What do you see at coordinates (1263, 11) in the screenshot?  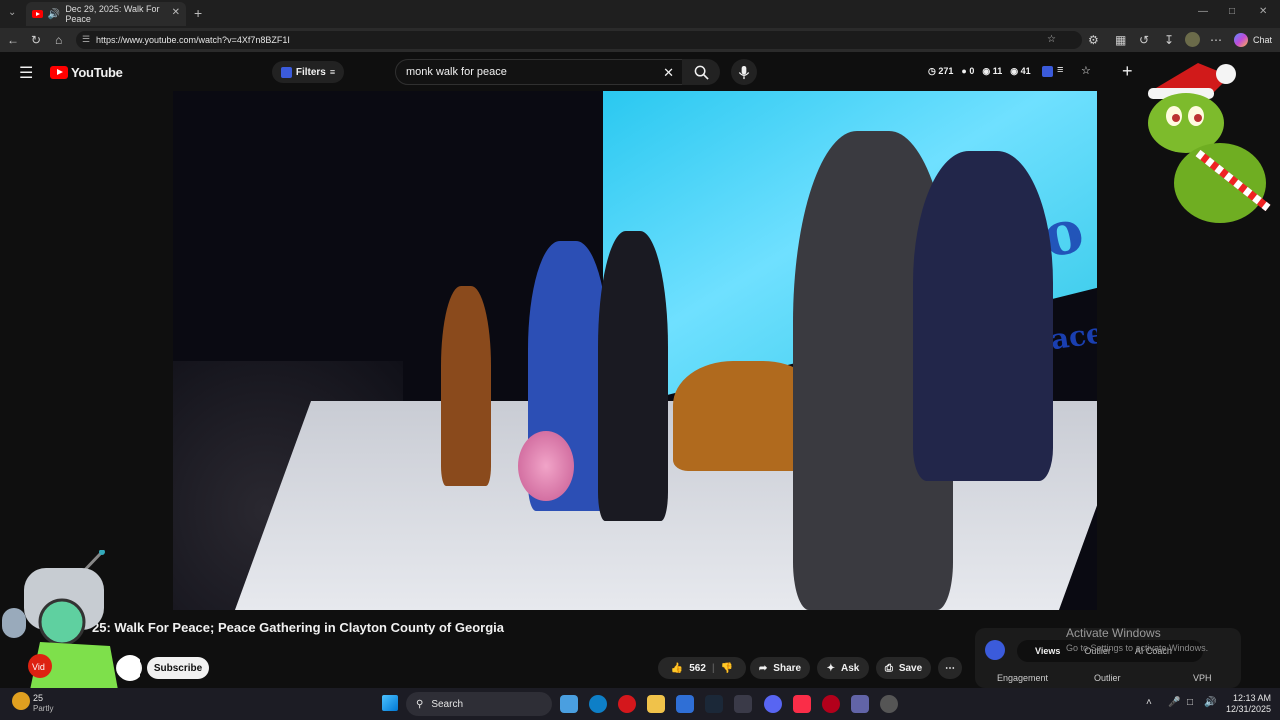 I see `close-window-icon: ✕` at bounding box center [1263, 11].